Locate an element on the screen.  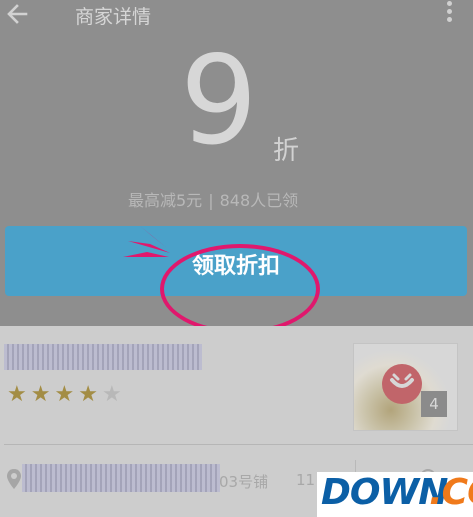
section-divider is located at coordinates (238, 444).